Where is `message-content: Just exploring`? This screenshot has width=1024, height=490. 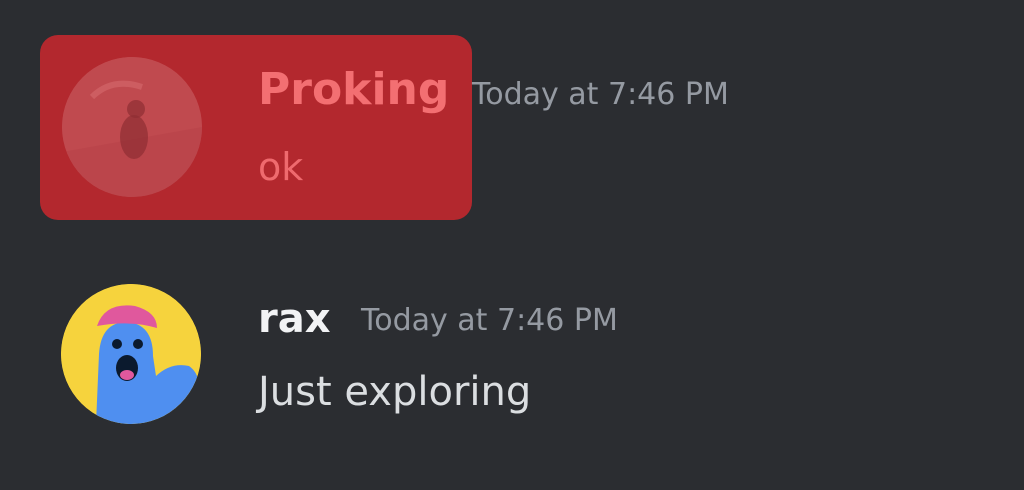
message-content: Just exploring is located at coordinates (395, 392).